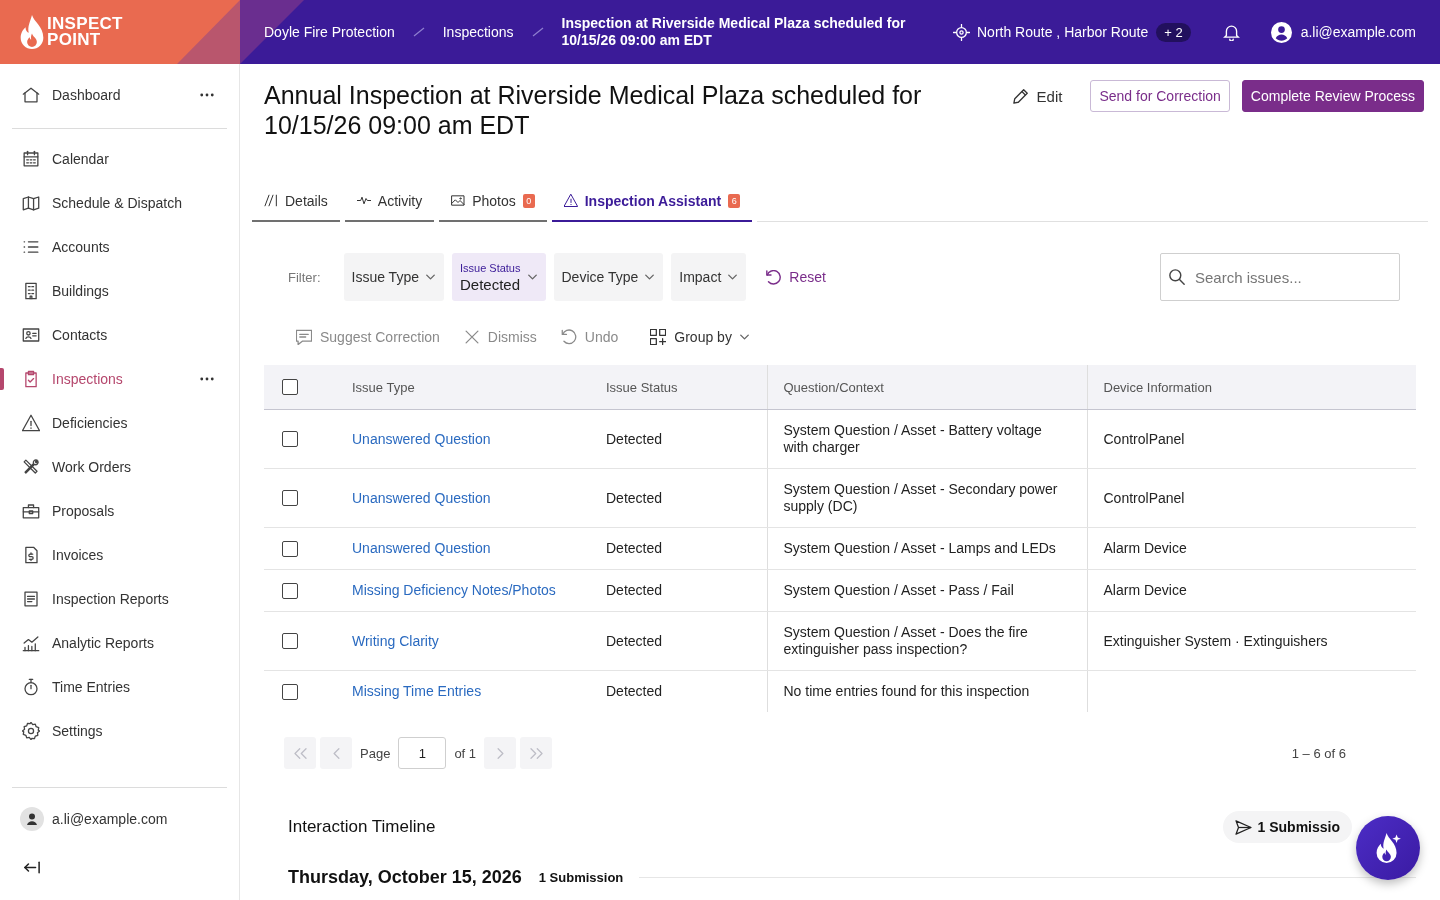 The width and height of the screenshot is (1440, 900). Describe the element at coordinates (113, 379) in the screenshot. I see `sidebar-item: Inspections` at that location.